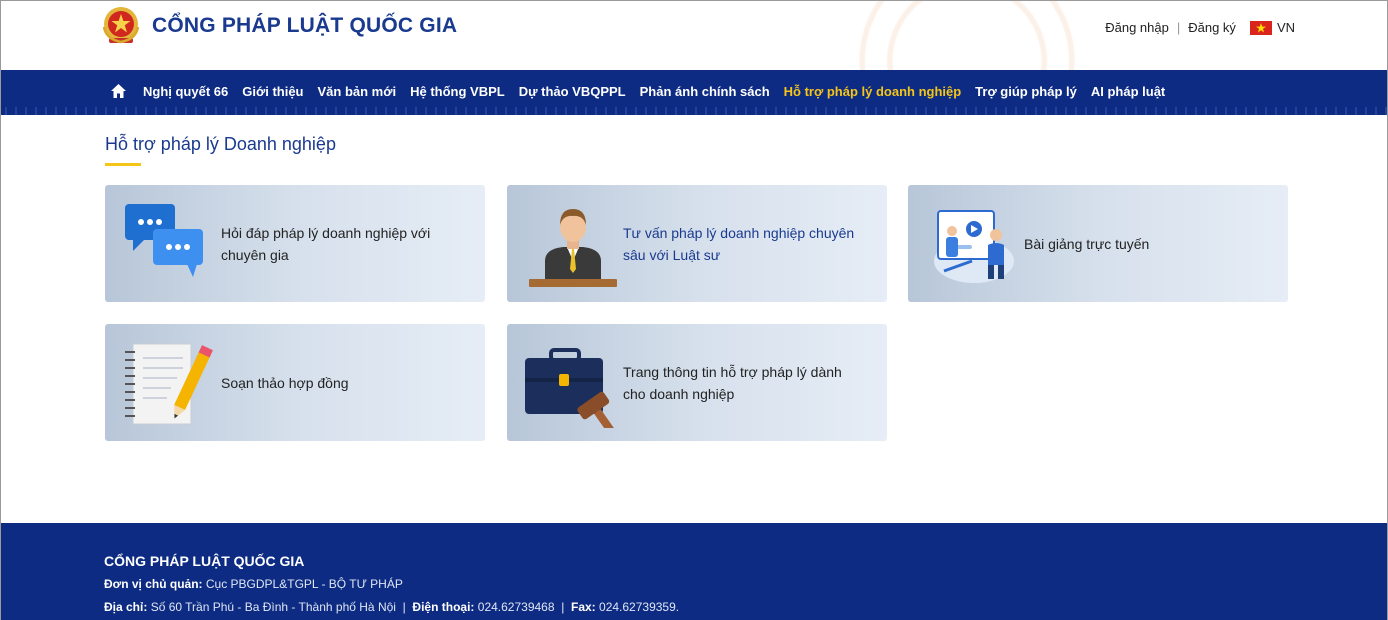 This screenshot has height=620, width=1388. Describe the element at coordinates (171, 244) in the screenshot. I see `chat-bubbles-icon` at that location.